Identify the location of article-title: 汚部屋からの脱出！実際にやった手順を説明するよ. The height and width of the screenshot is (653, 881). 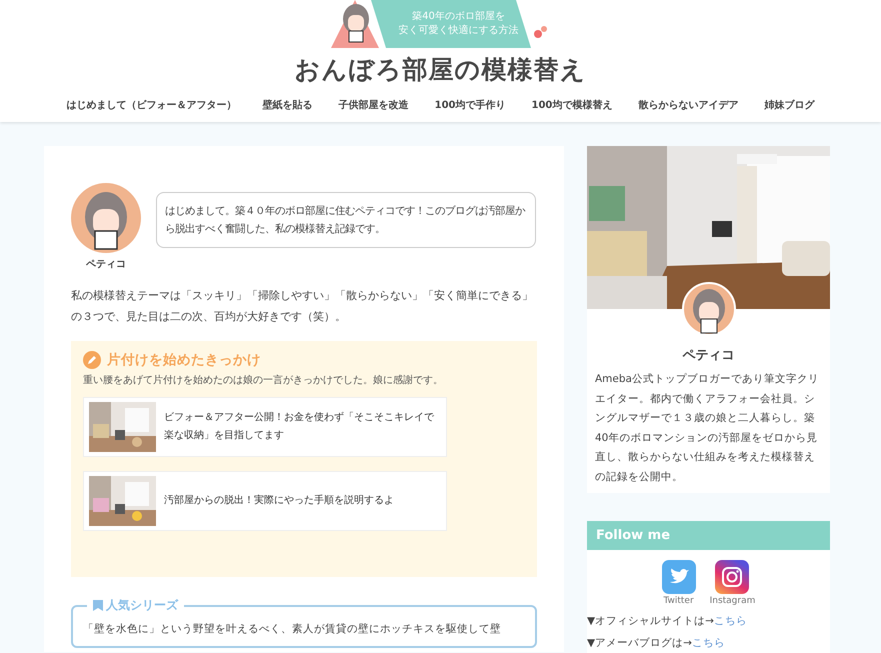
(279, 501).